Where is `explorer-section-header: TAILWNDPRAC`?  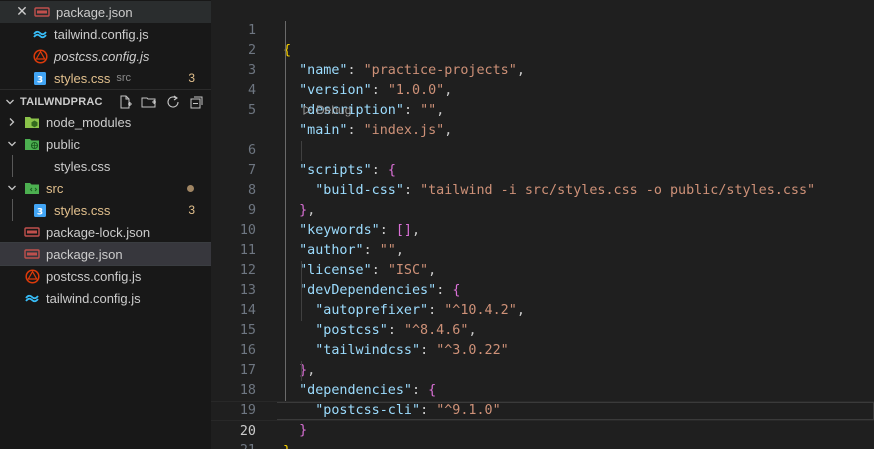 explorer-section-header: TAILWNDPRAC is located at coordinates (105, 101).